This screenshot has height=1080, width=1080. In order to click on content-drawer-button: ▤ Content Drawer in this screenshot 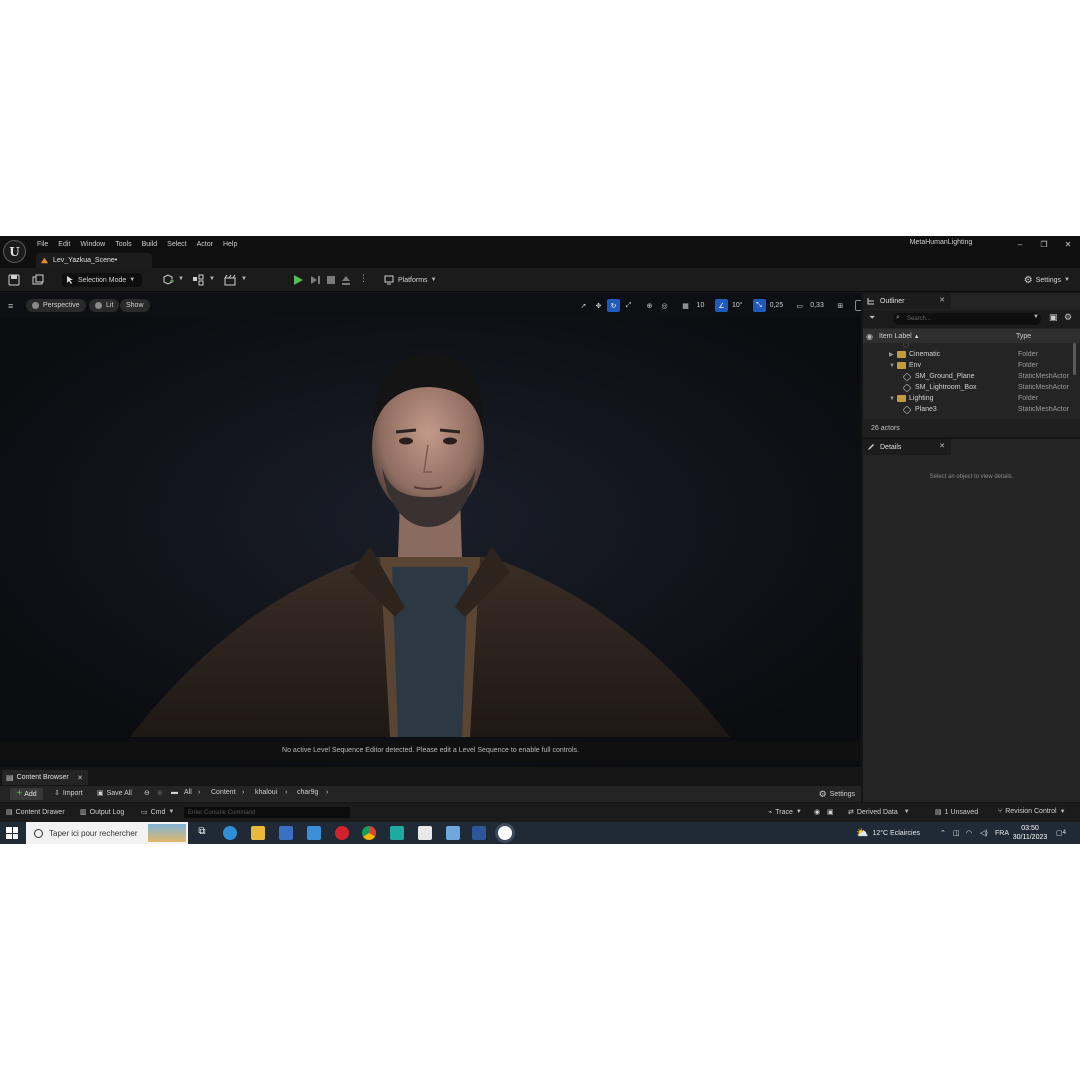, I will do `click(35, 812)`.